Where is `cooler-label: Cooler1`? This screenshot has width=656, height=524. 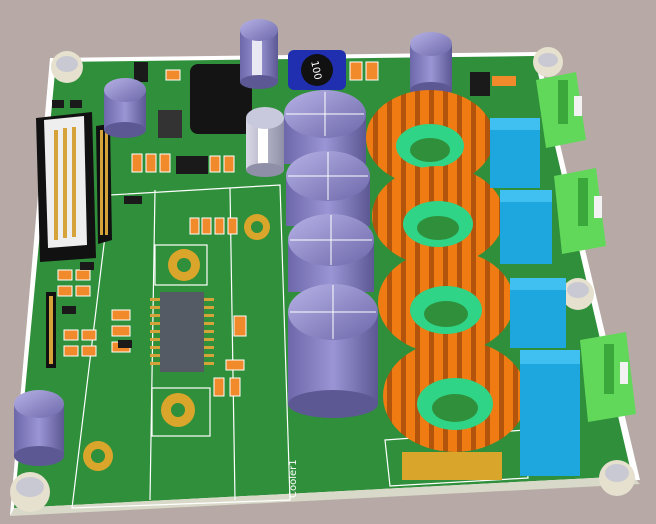
cooler-label: Cooler1 is located at coordinates (293, 478).